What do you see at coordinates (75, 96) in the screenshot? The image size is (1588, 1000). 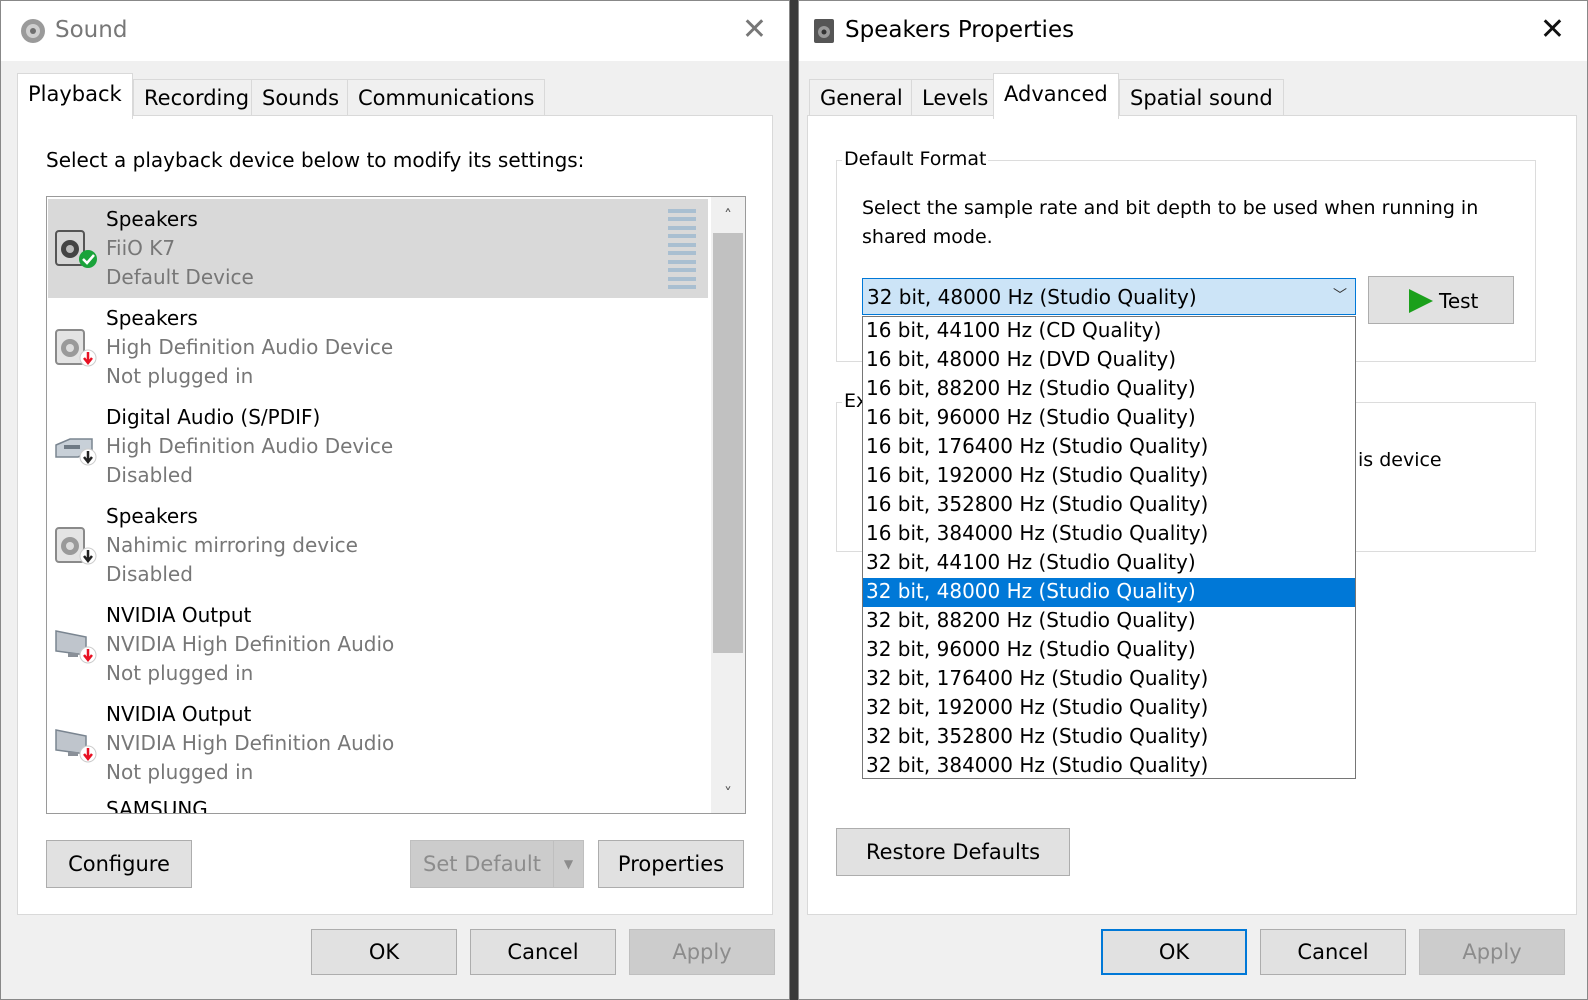 I see `tab-playback: Playback` at bounding box center [75, 96].